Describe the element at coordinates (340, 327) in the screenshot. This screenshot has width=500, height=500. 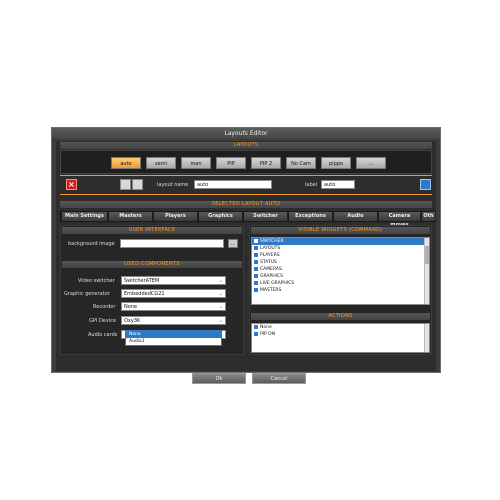
I see `list-item: None` at that location.